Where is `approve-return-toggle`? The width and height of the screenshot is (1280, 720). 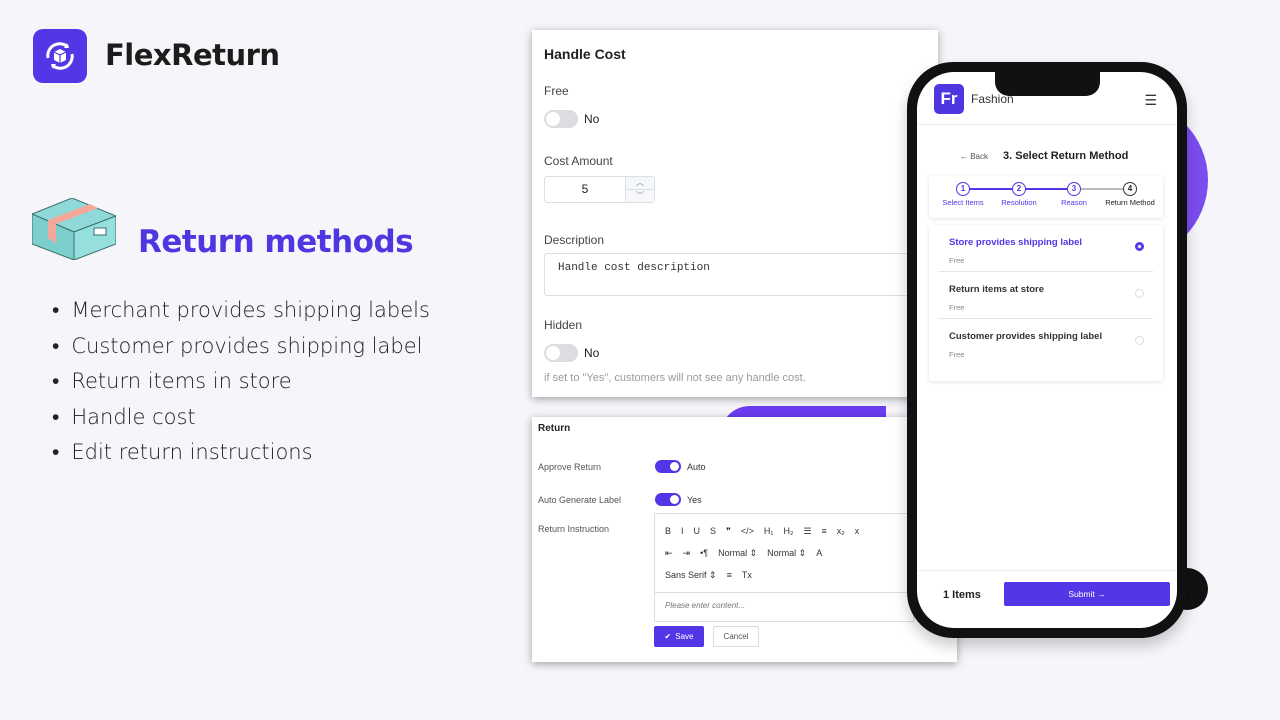 approve-return-toggle is located at coordinates (668, 466).